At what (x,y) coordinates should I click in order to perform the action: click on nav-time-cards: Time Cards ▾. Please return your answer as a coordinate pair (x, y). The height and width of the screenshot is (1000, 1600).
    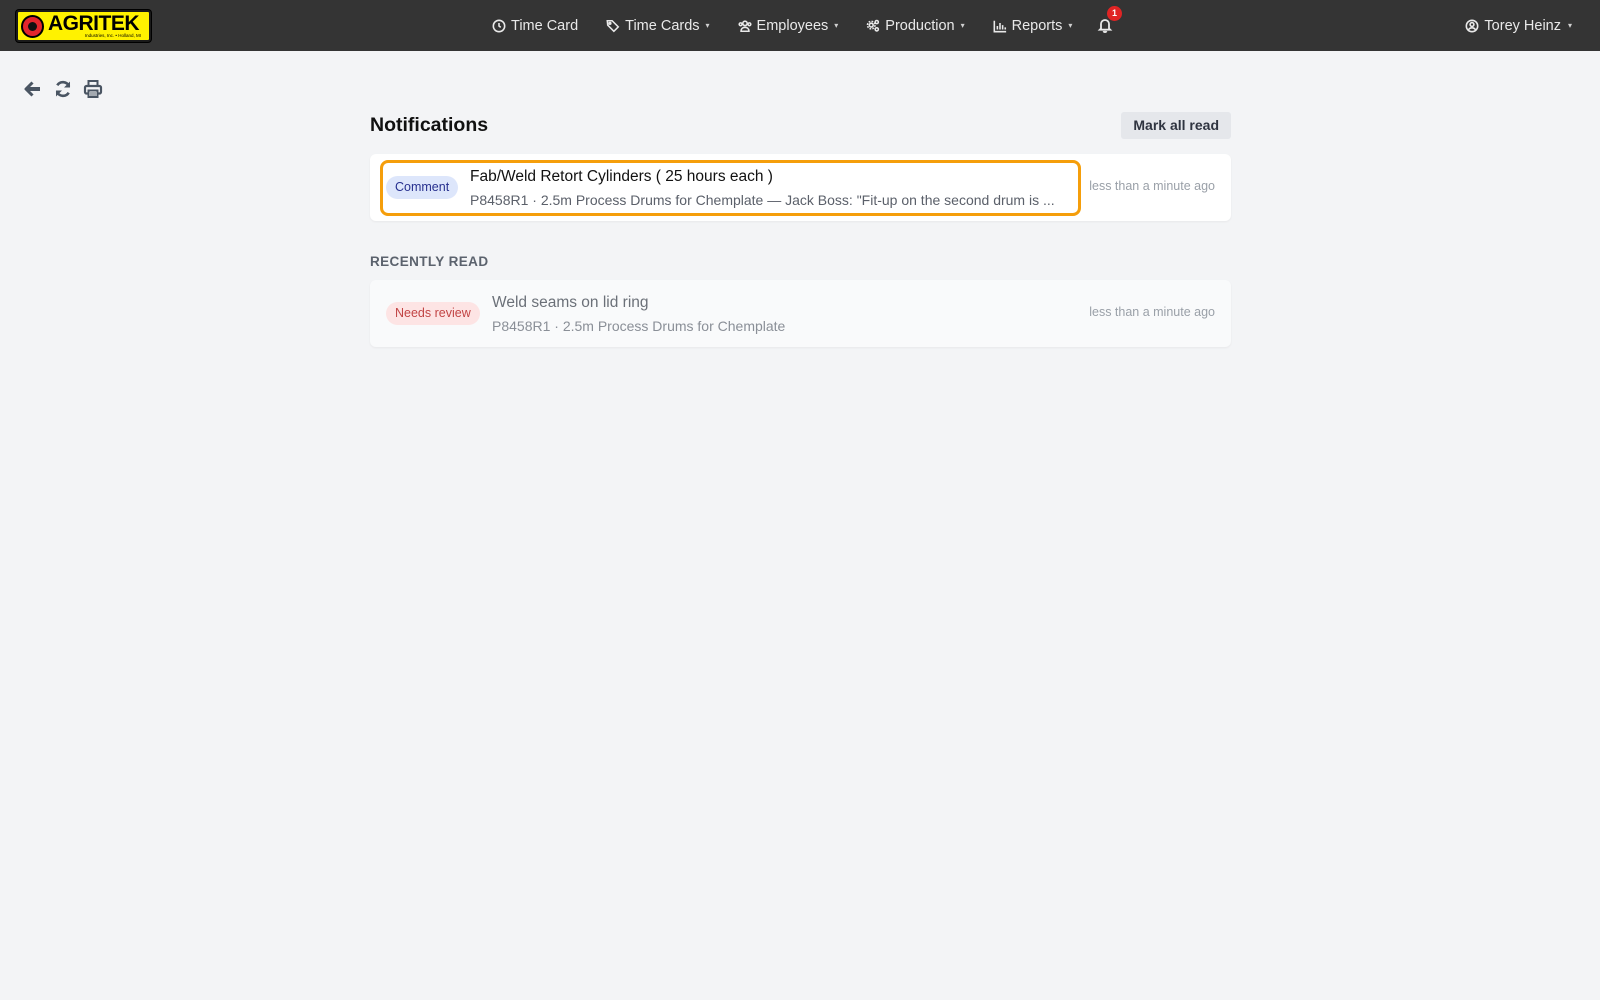
    Looking at the image, I should click on (658, 25).